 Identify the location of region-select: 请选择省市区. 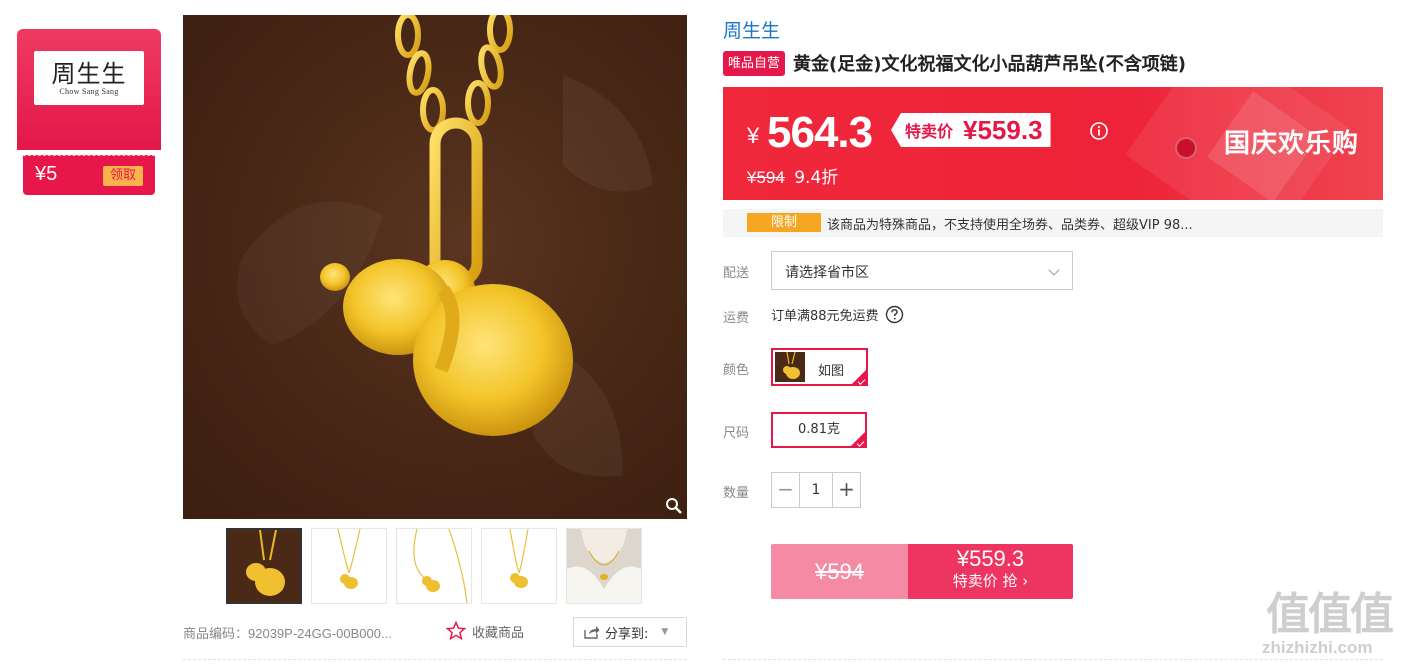
(922, 270).